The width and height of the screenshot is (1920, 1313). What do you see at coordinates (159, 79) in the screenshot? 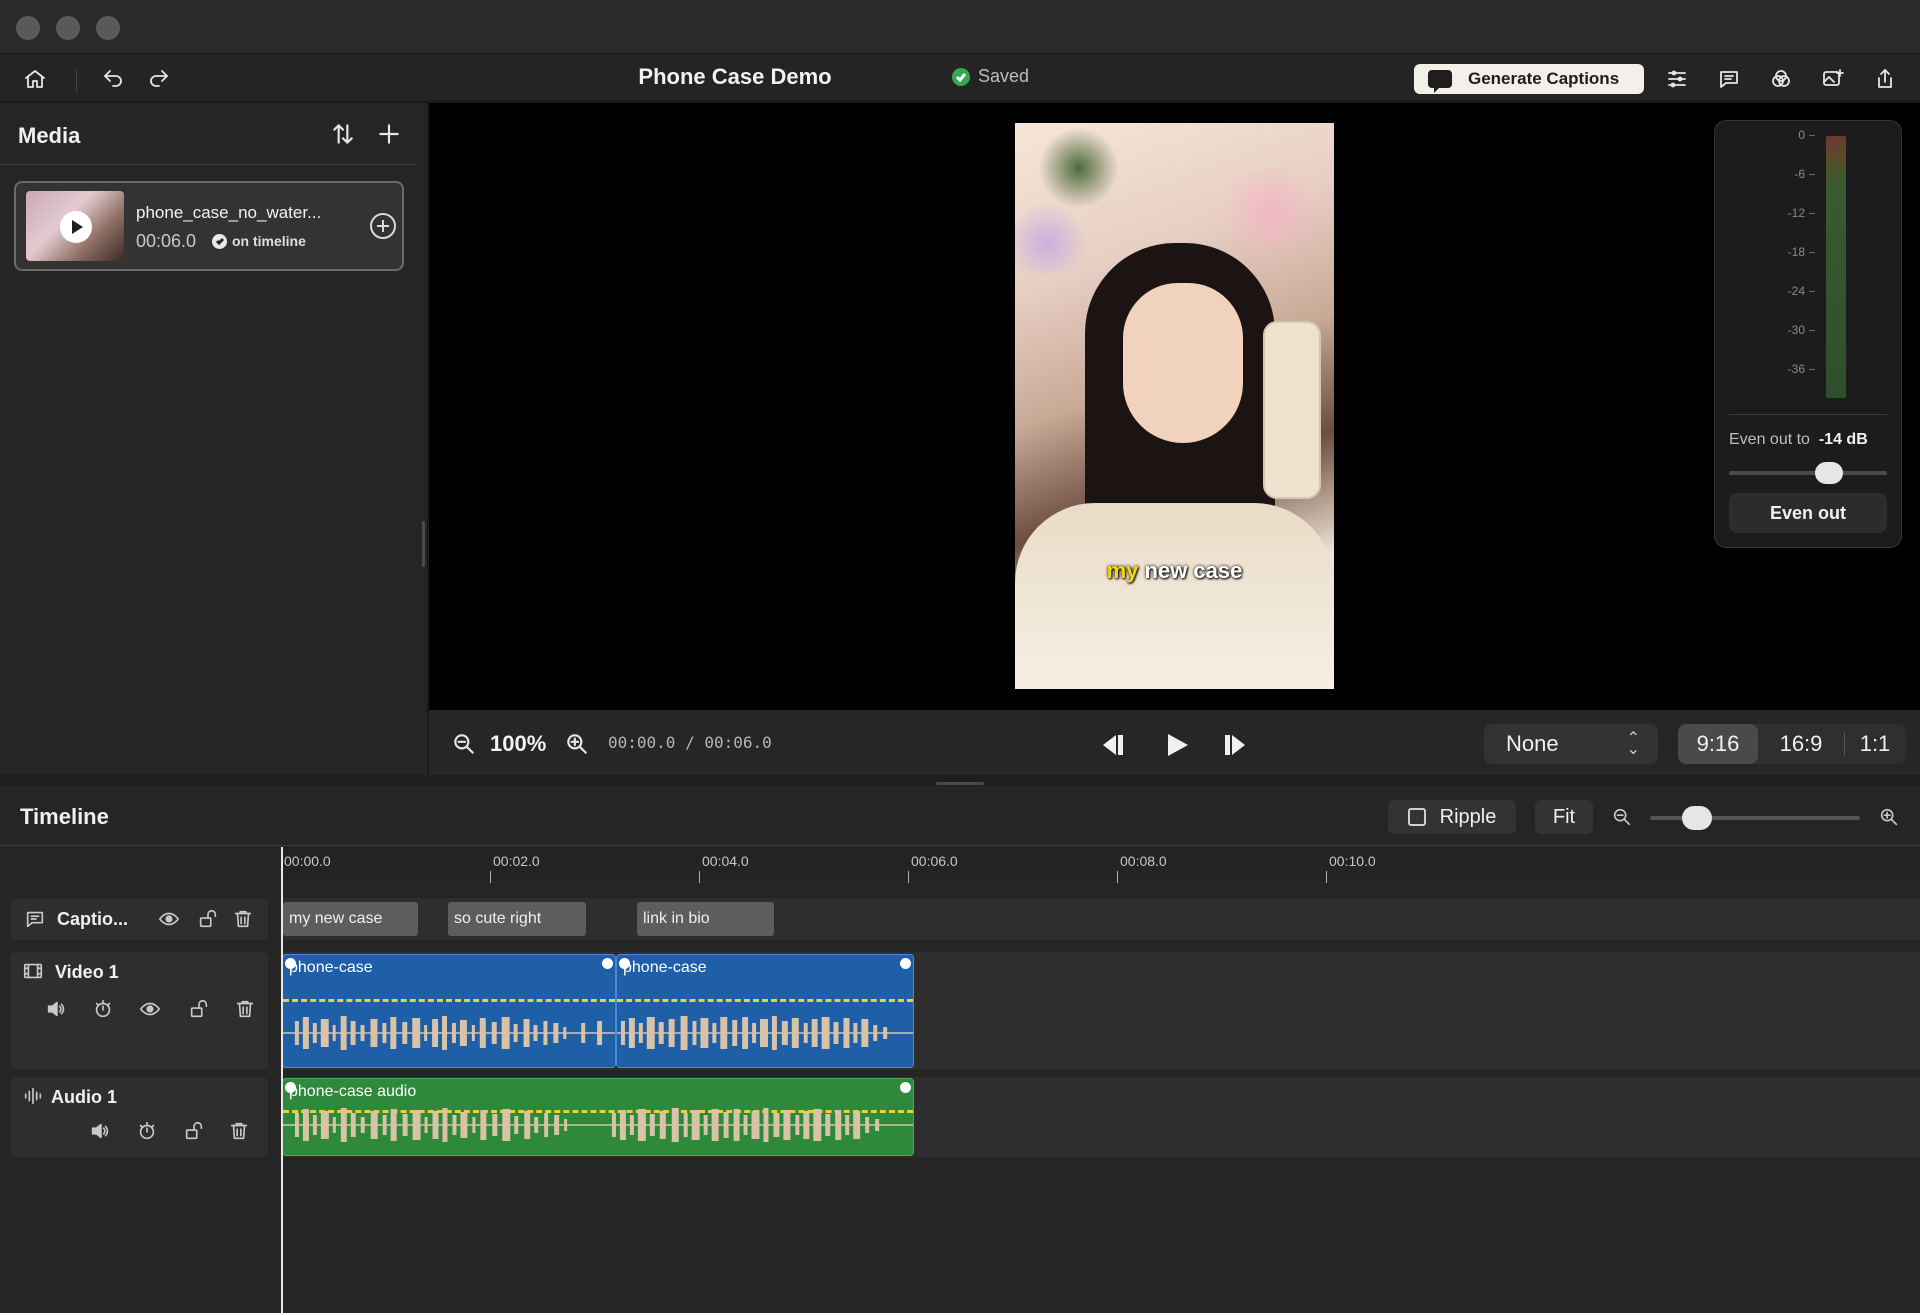
I see `redo-icon` at bounding box center [159, 79].